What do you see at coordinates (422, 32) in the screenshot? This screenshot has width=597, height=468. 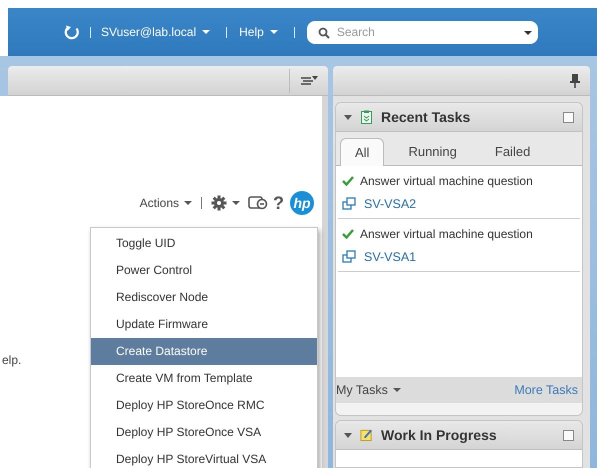 I see `search-field: Search` at bounding box center [422, 32].